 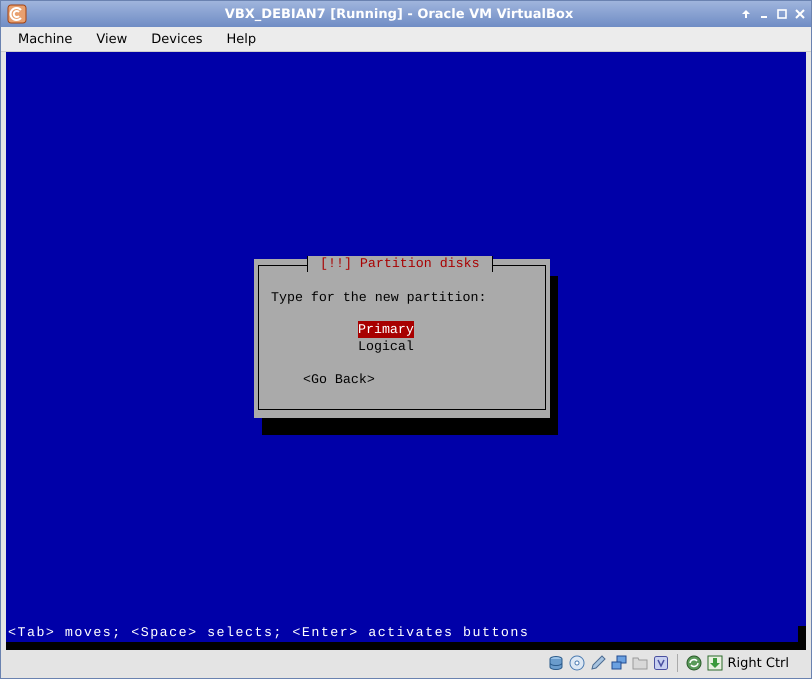 What do you see at coordinates (694, 663) in the screenshot?
I see `globe-arrows-icon` at bounding box center [694, 663].